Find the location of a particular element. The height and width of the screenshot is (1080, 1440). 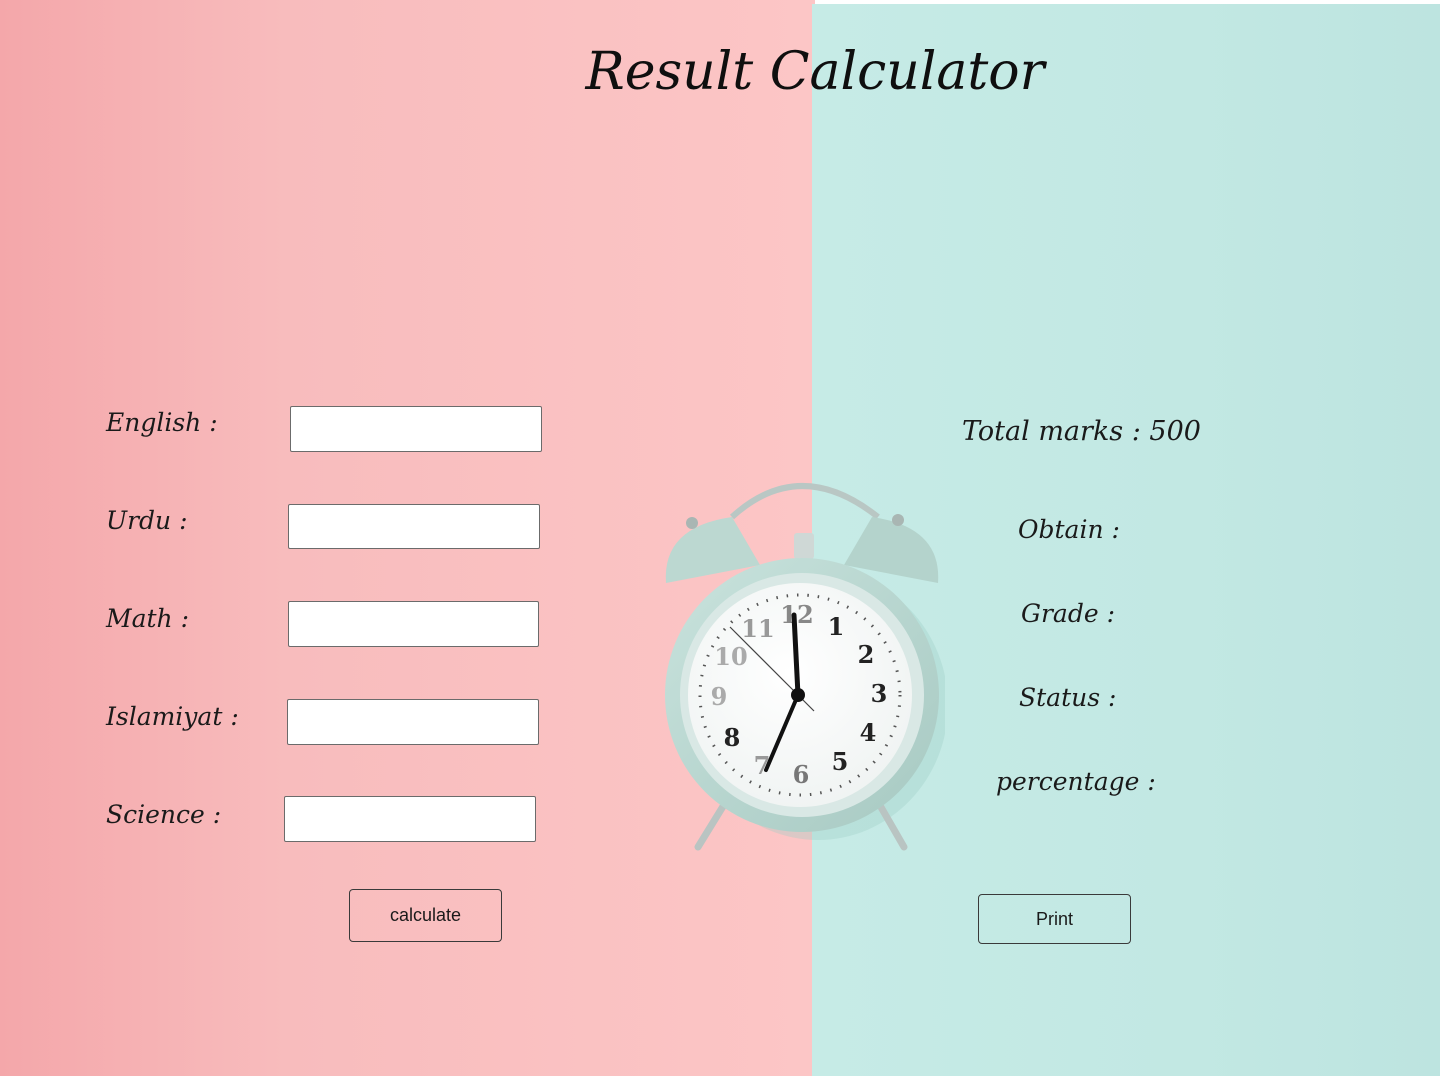

grade-label: Grade : is located at coordinates (1068, 613).